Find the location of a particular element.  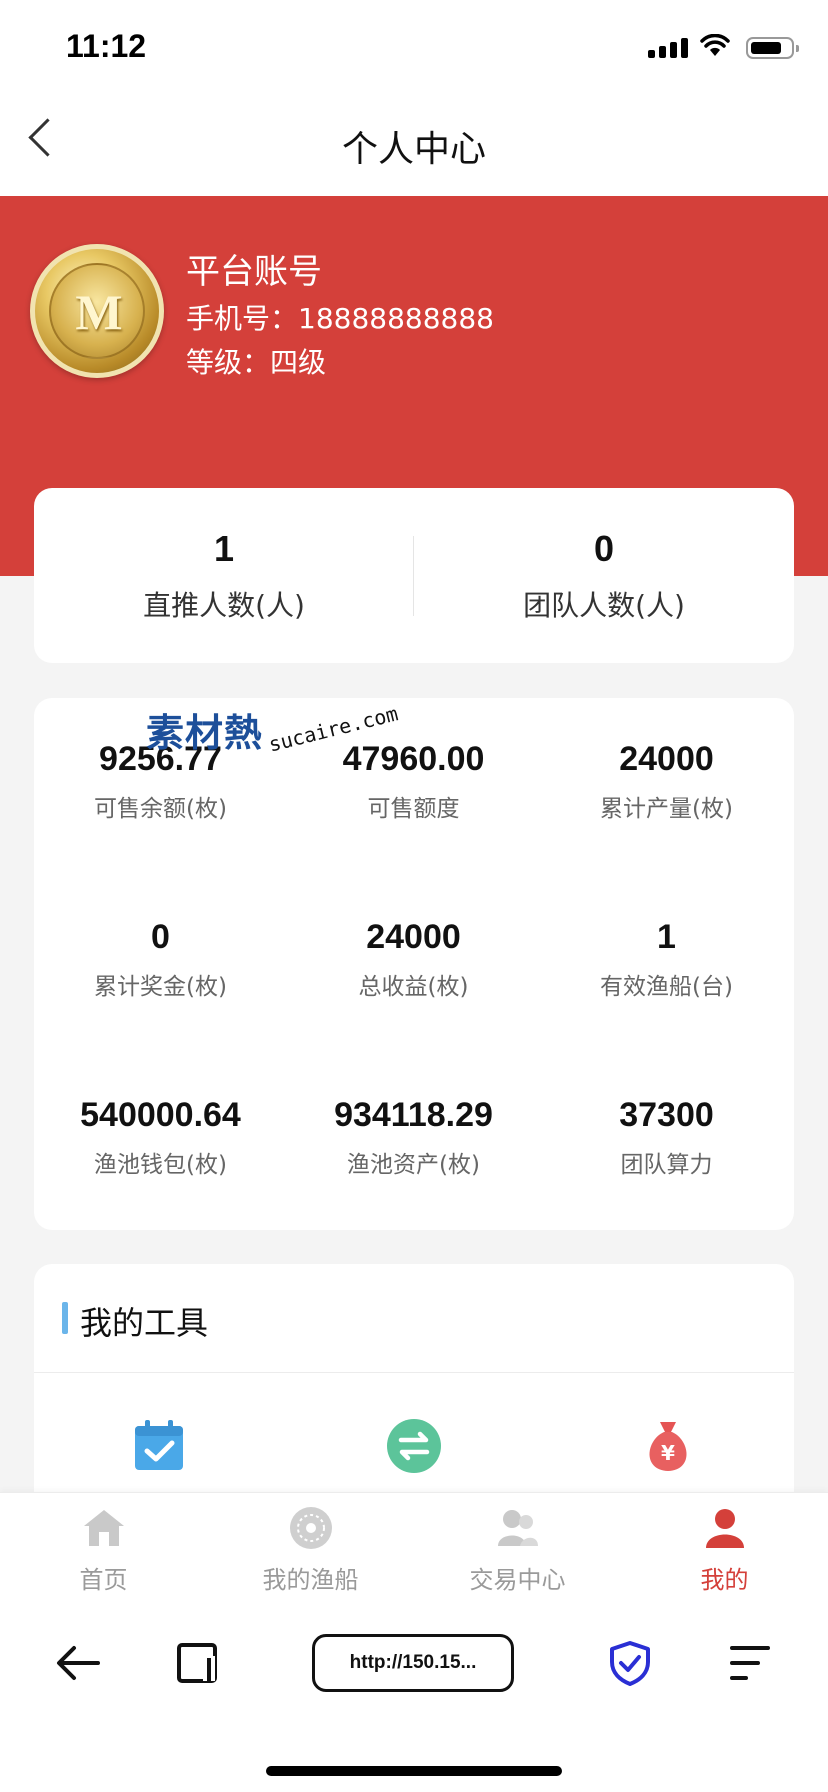

stat-item: 0 累计奖金(枚) is located at coordinates (160, 959).